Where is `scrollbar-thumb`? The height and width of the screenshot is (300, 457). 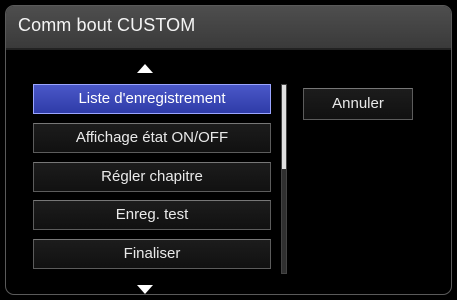
scrollbar-thumb is located at coordinates (284, 127).